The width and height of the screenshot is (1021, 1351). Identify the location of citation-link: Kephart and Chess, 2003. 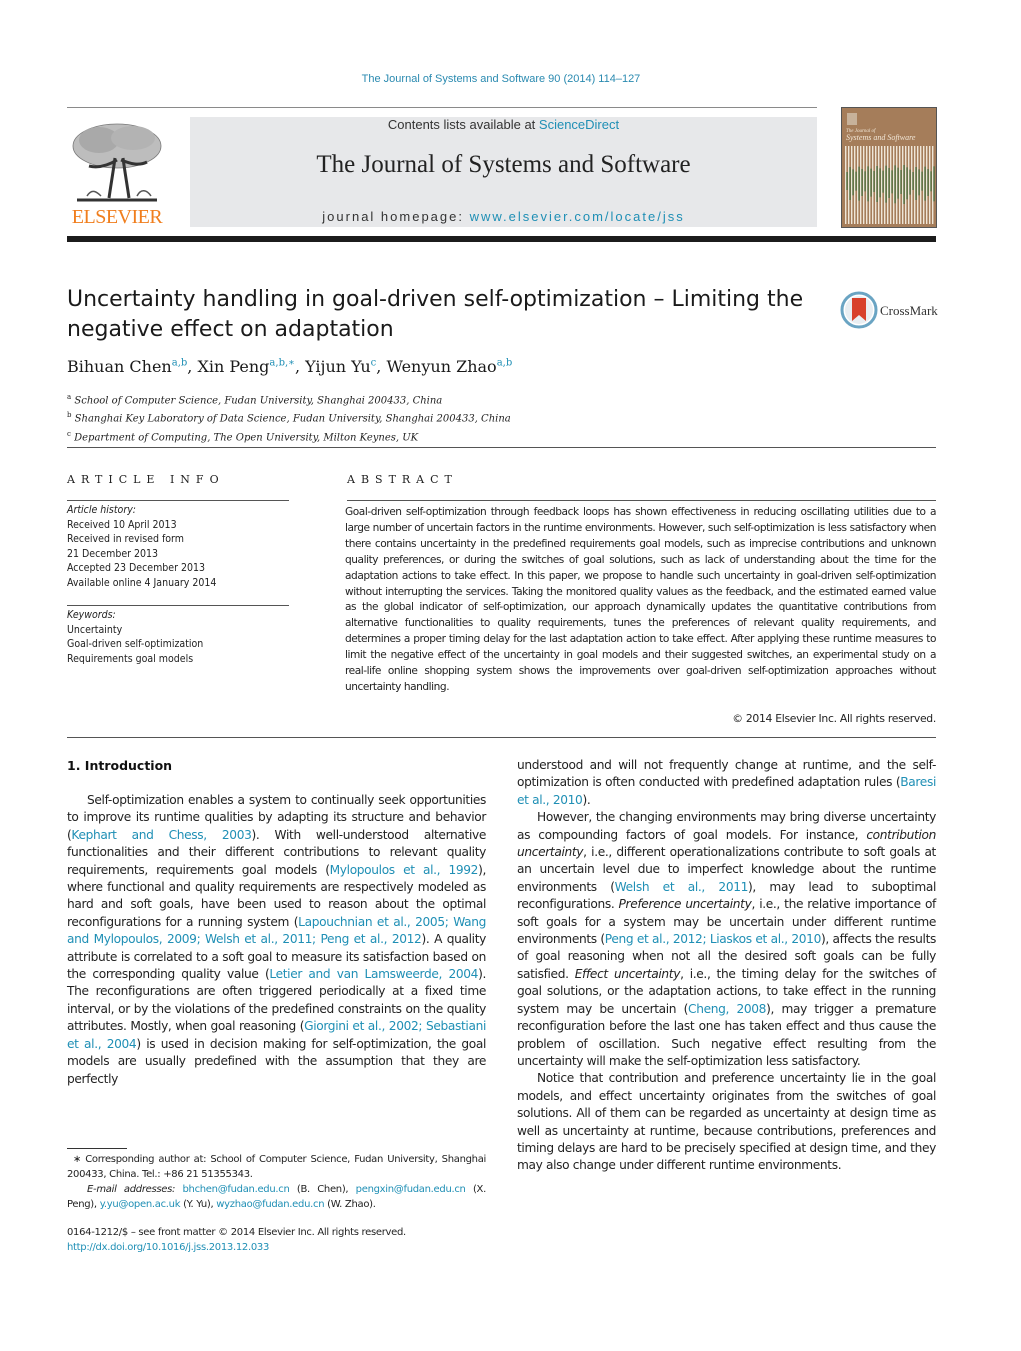
(161, 835).